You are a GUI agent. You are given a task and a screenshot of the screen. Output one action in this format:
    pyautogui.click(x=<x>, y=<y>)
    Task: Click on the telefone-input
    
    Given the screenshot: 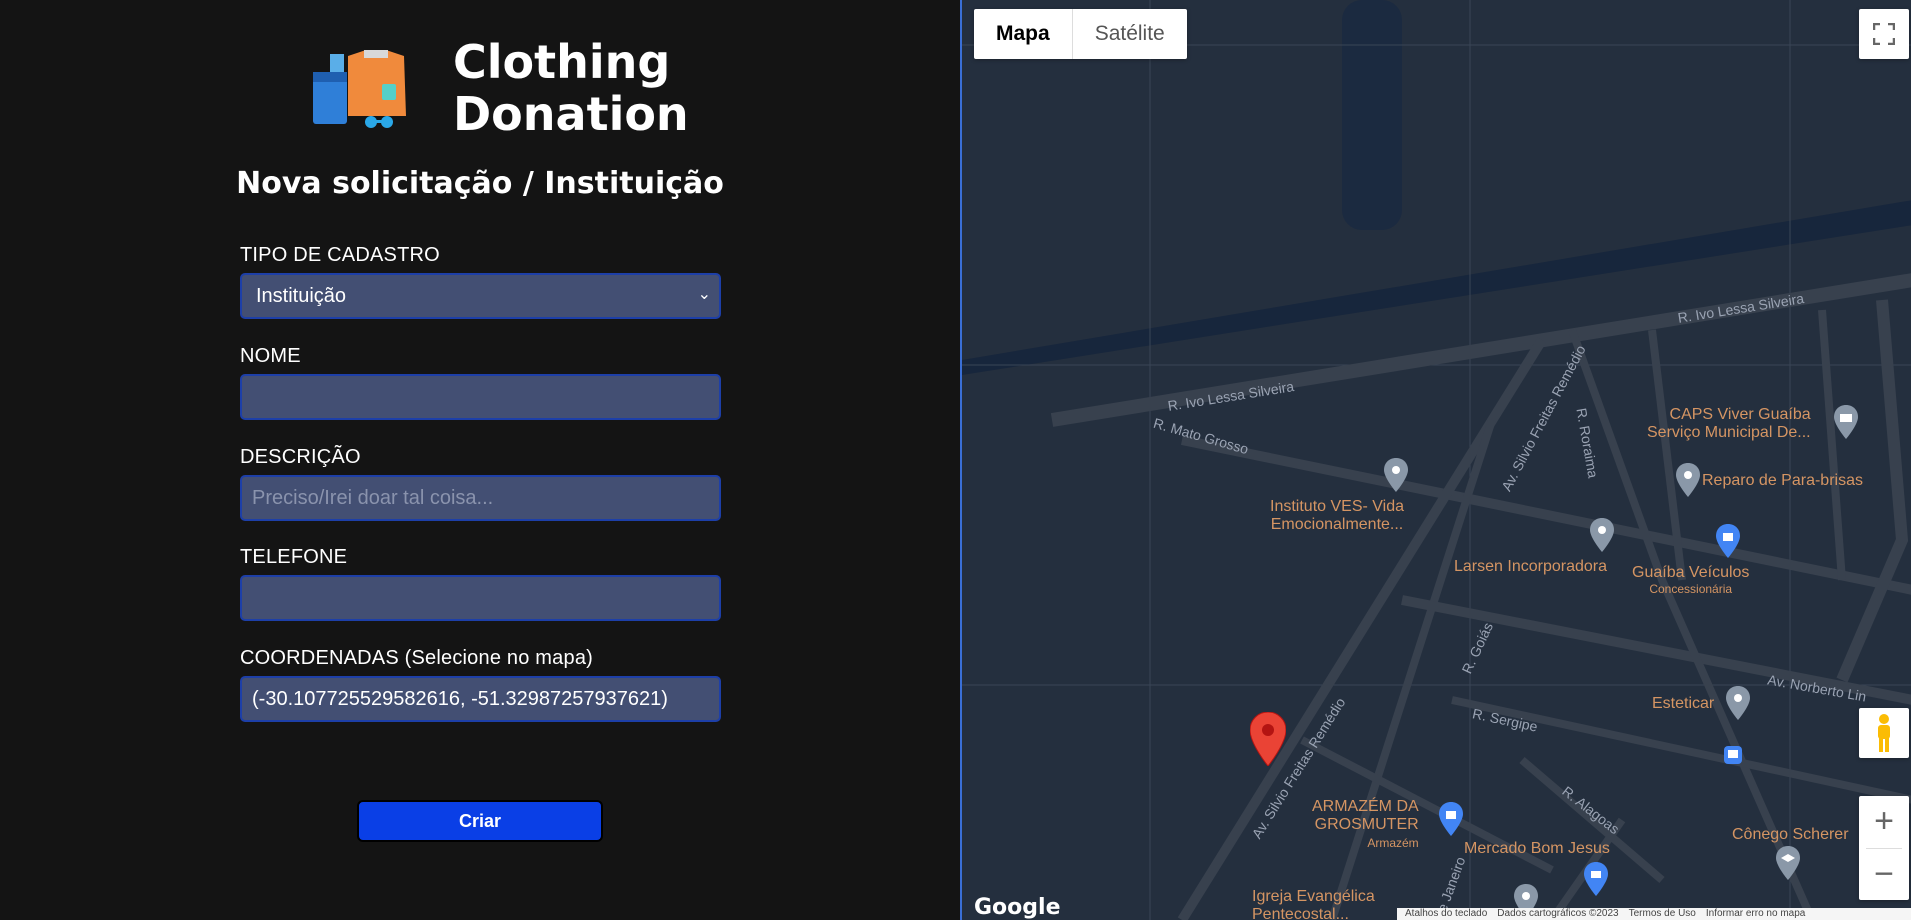 What is the action you would take?
    pyautogui.click(x=480, y=598)
    